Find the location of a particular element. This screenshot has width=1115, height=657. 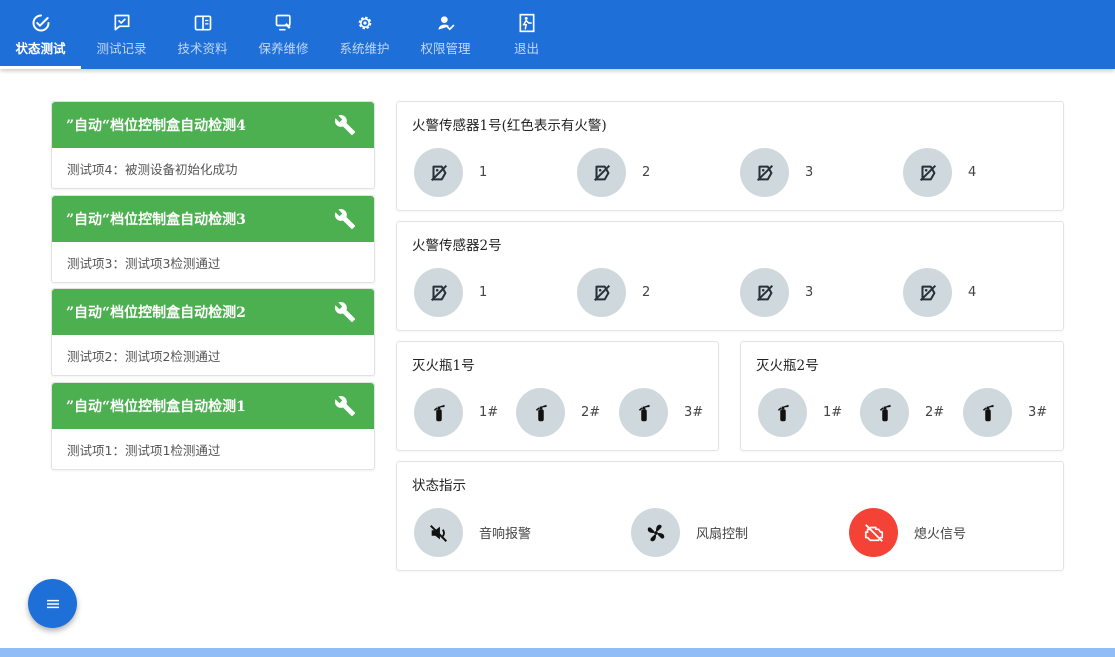

fire-sensor-1-panel: 火警传感器1号(红色表示有火警) 1 2 3 4 is located at coordinates (730, 156).